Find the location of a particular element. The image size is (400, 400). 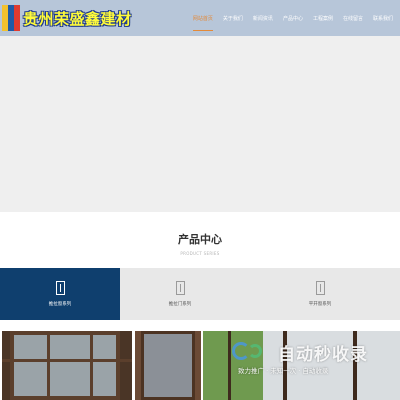

series-tab-sliding-window: 推拉窗系列 is located at coordinates (60, 294).